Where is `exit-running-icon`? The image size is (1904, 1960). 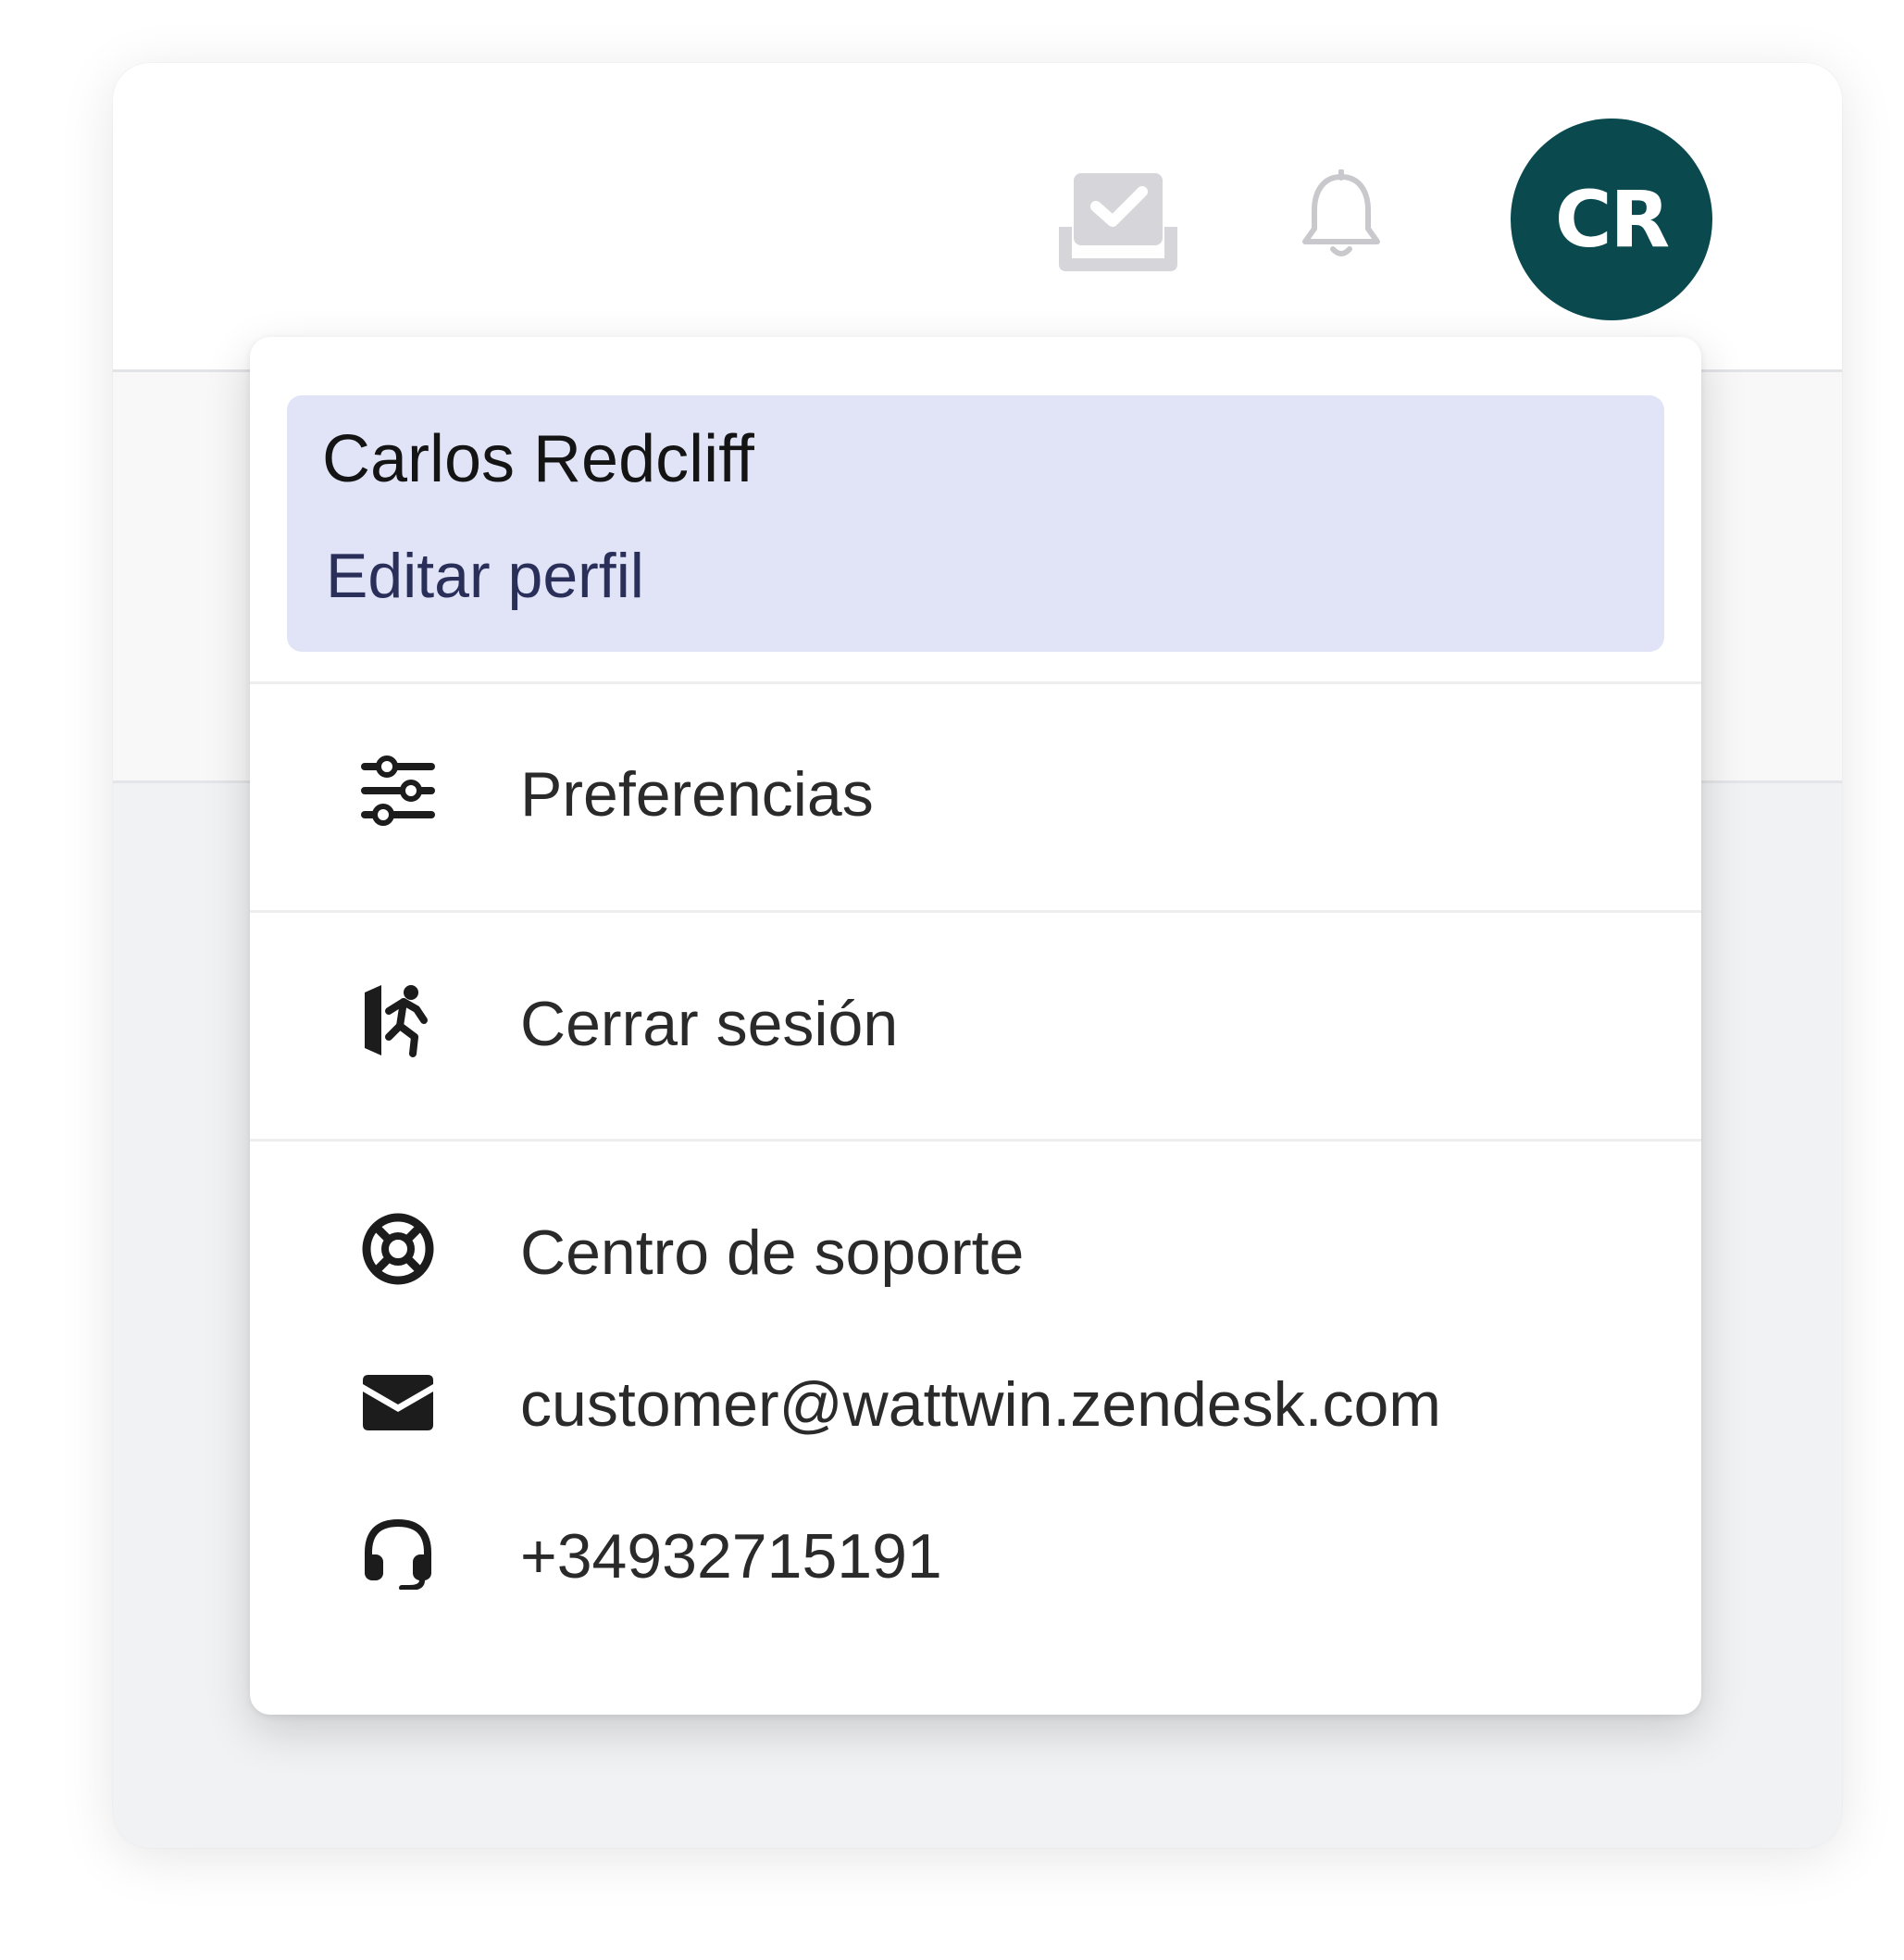 exit-running-icon is located at coordinates (398, 1020).